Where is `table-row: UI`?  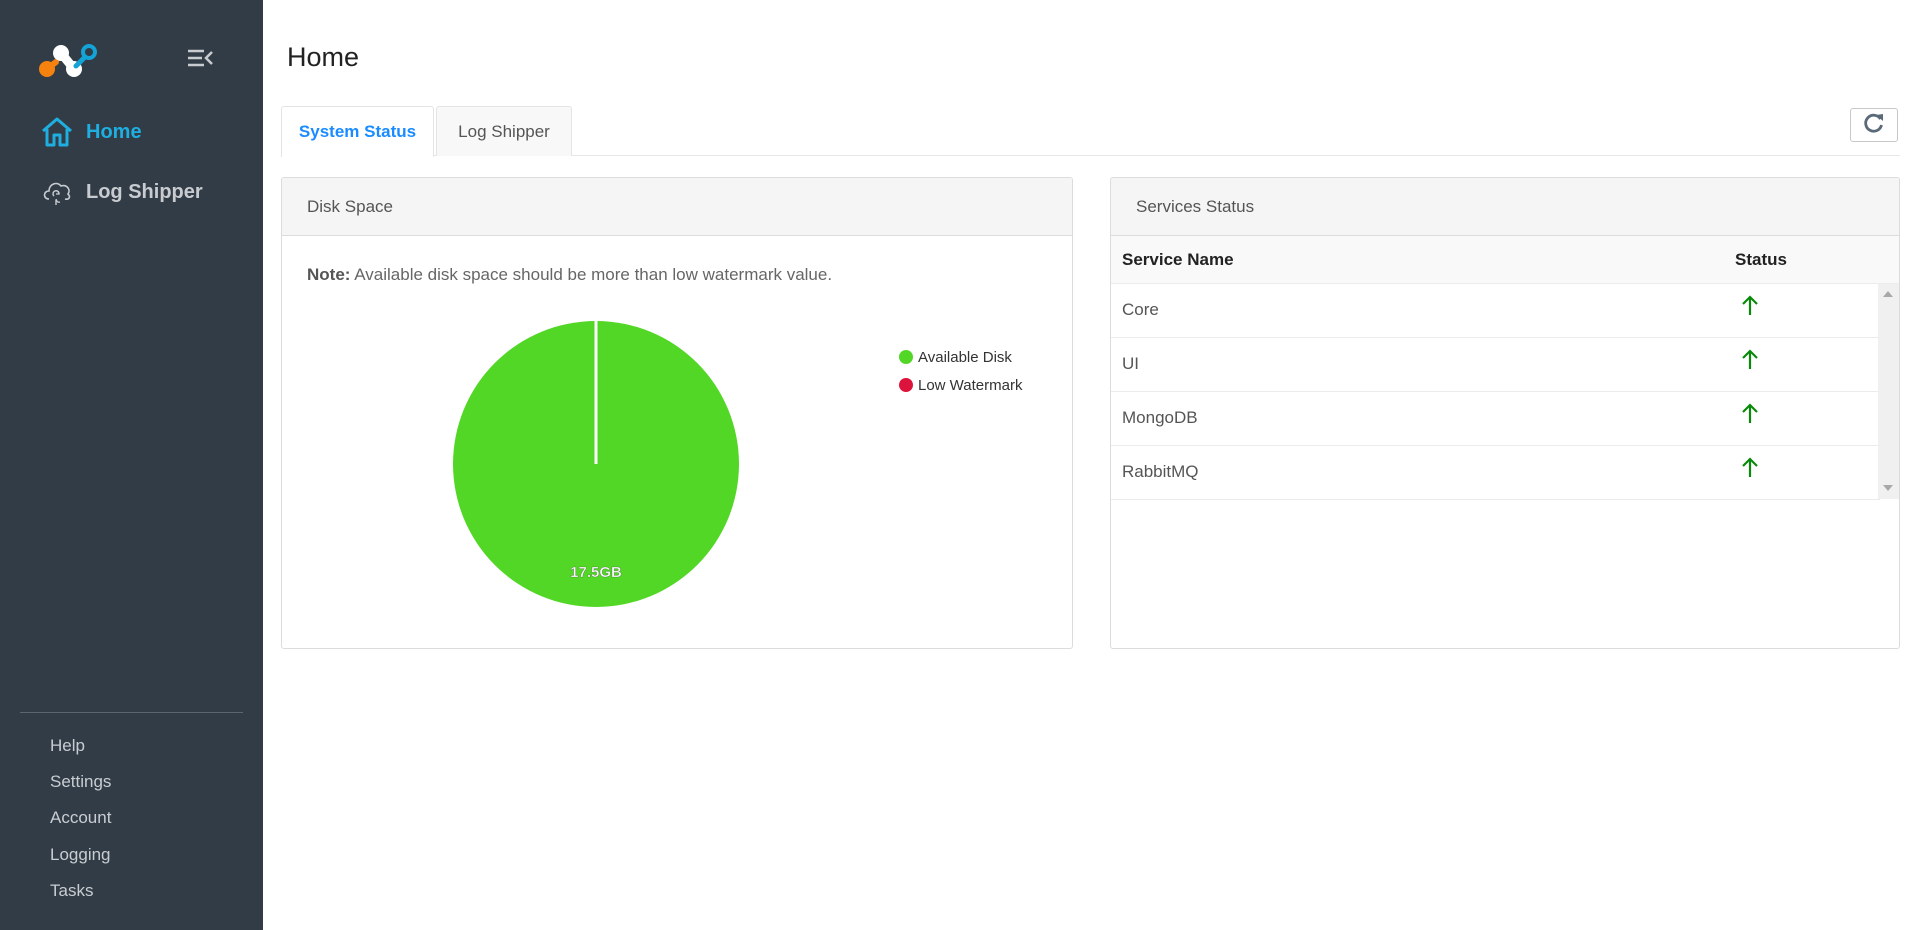 table-row: UI is located at coordinates (1495, 365).